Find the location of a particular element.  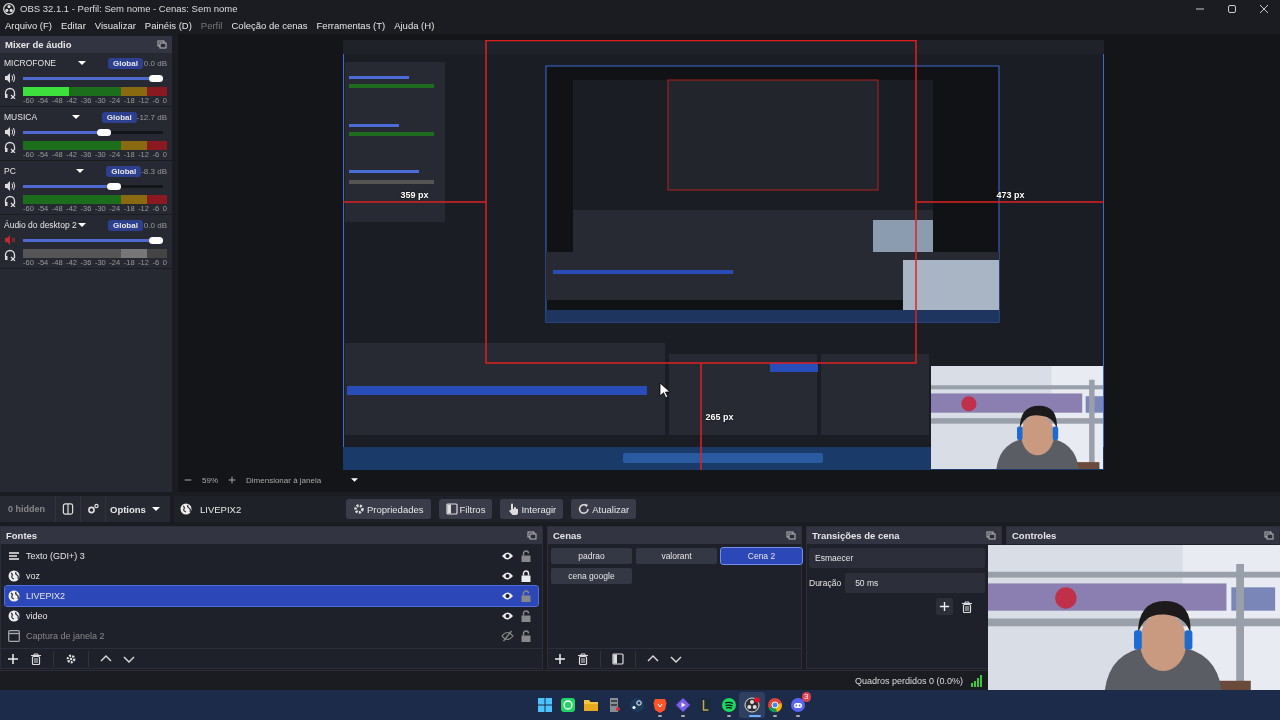

restore-icon is located at coordinates (1232, 8).